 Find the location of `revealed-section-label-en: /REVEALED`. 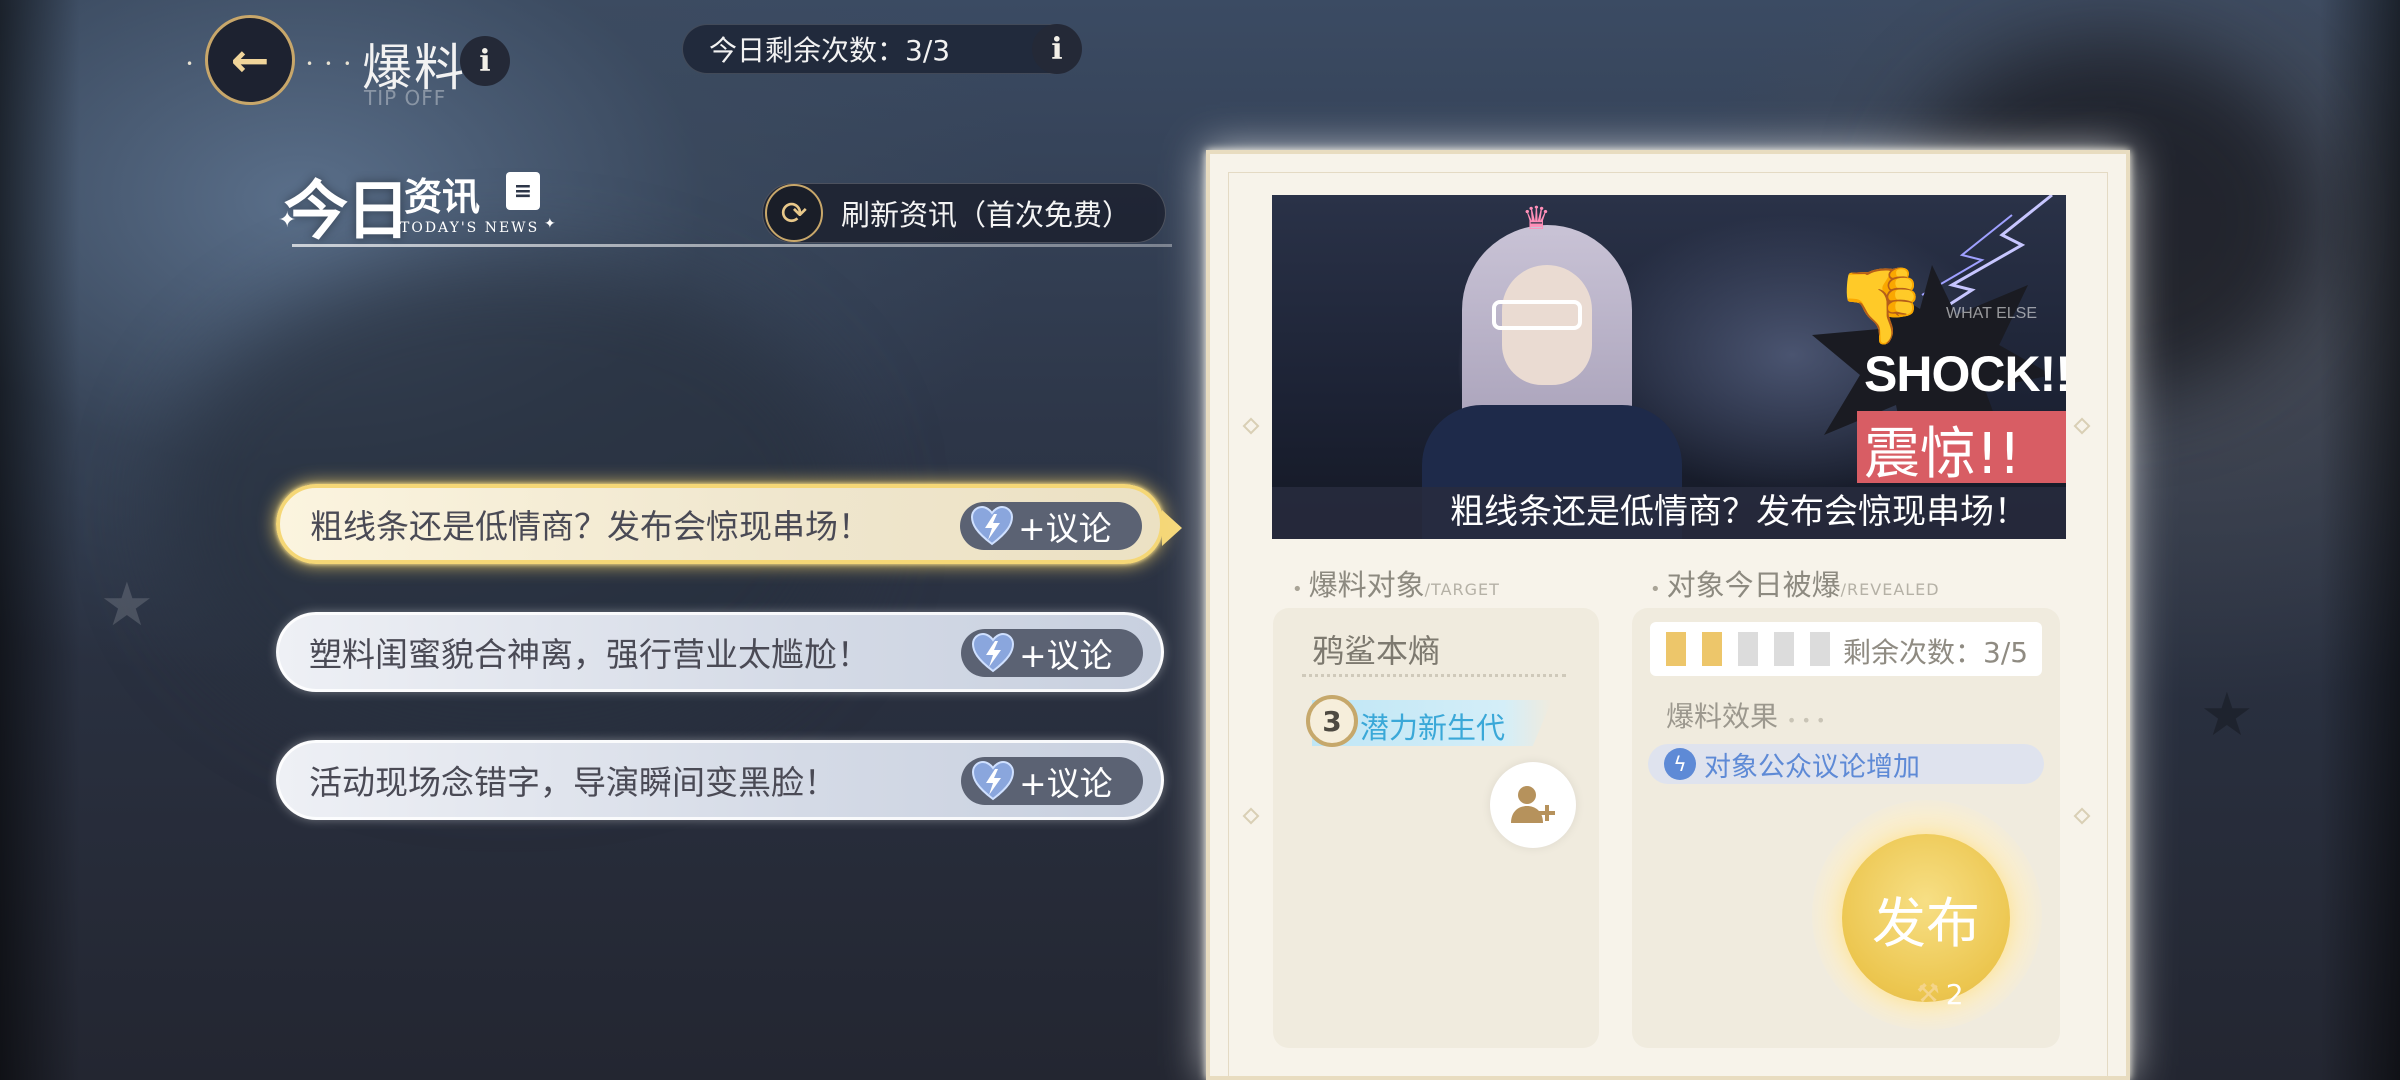

revealed-section-label-en: /REVEALED is located at coordinates (1890, 589).